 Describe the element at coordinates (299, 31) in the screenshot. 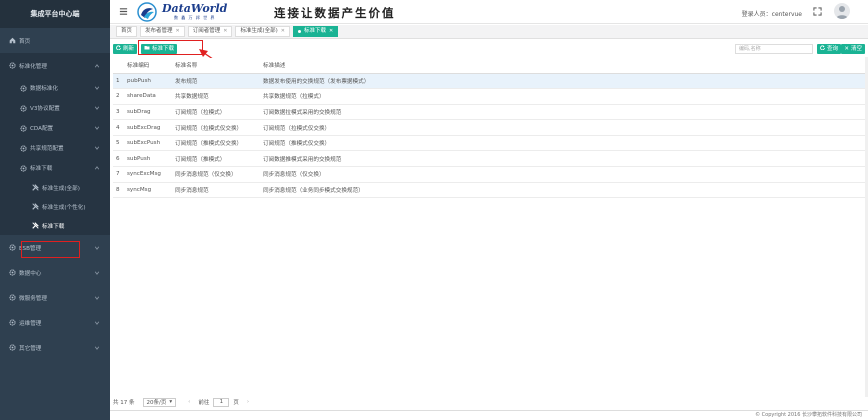

I see `active-dot-icon` at that location.